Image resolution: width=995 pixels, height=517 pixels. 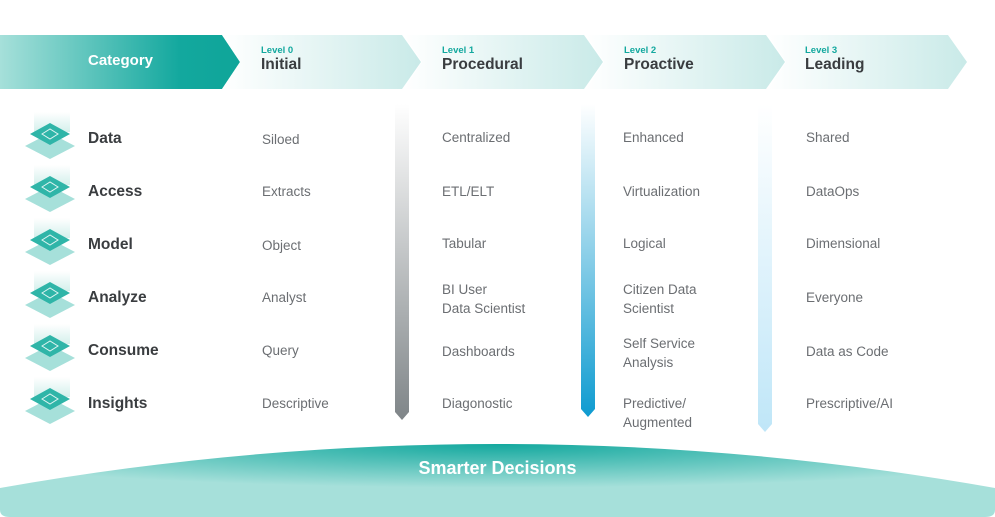 I want to click on level-0-title: Level 0 Initial, so click(x=281, y=59).